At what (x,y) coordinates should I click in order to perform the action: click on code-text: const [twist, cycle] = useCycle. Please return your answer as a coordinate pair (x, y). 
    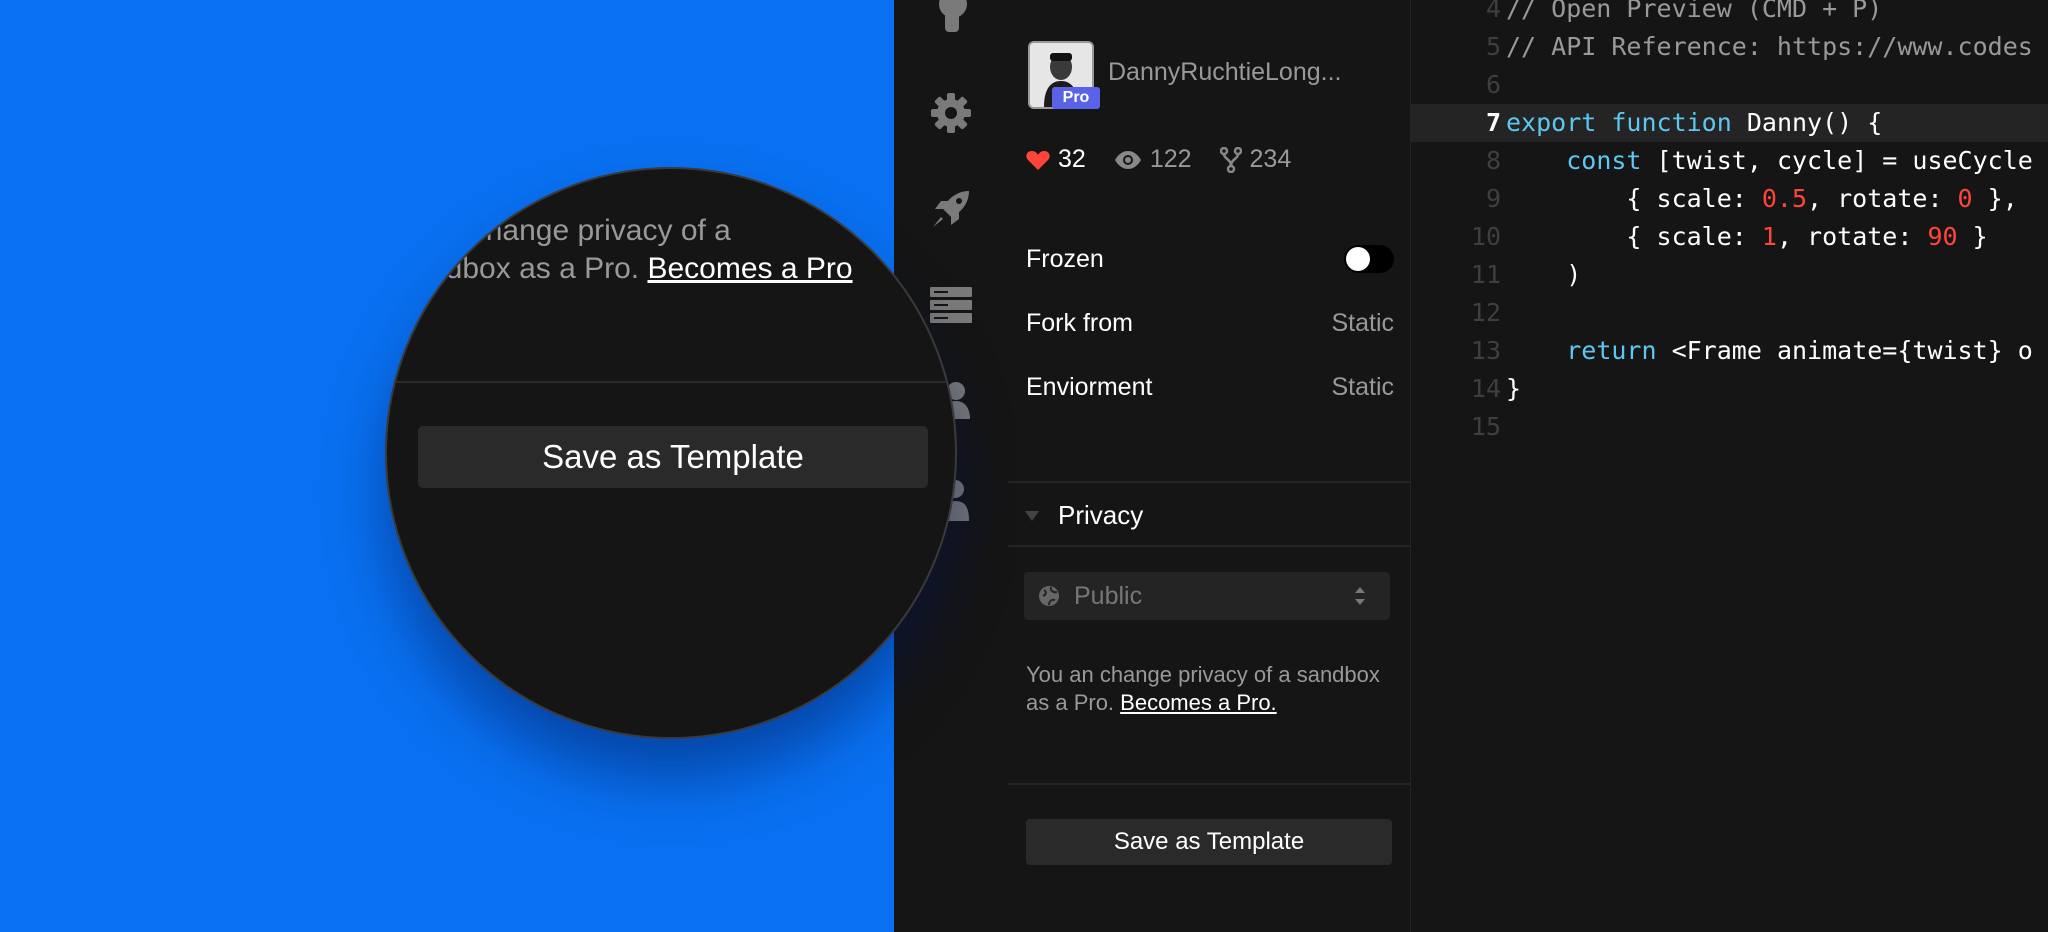
    Looking at the image, I should click on (1799, 160).